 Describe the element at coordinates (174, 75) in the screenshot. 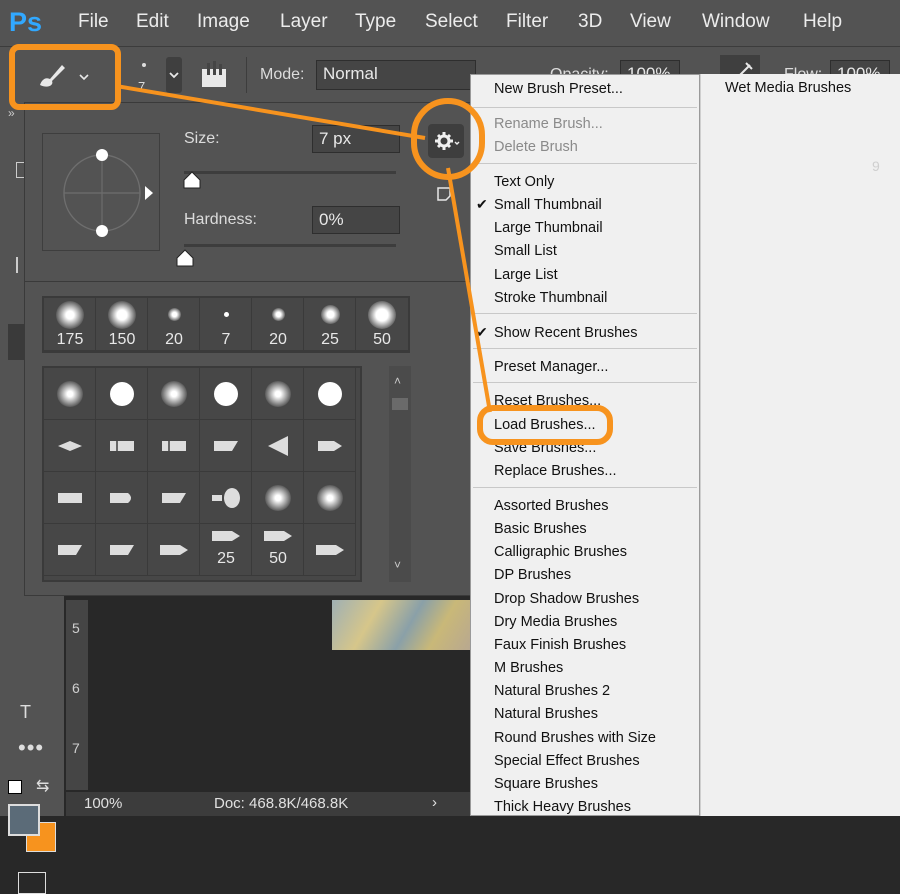

I see `brush-picker-dropdown` at that location.